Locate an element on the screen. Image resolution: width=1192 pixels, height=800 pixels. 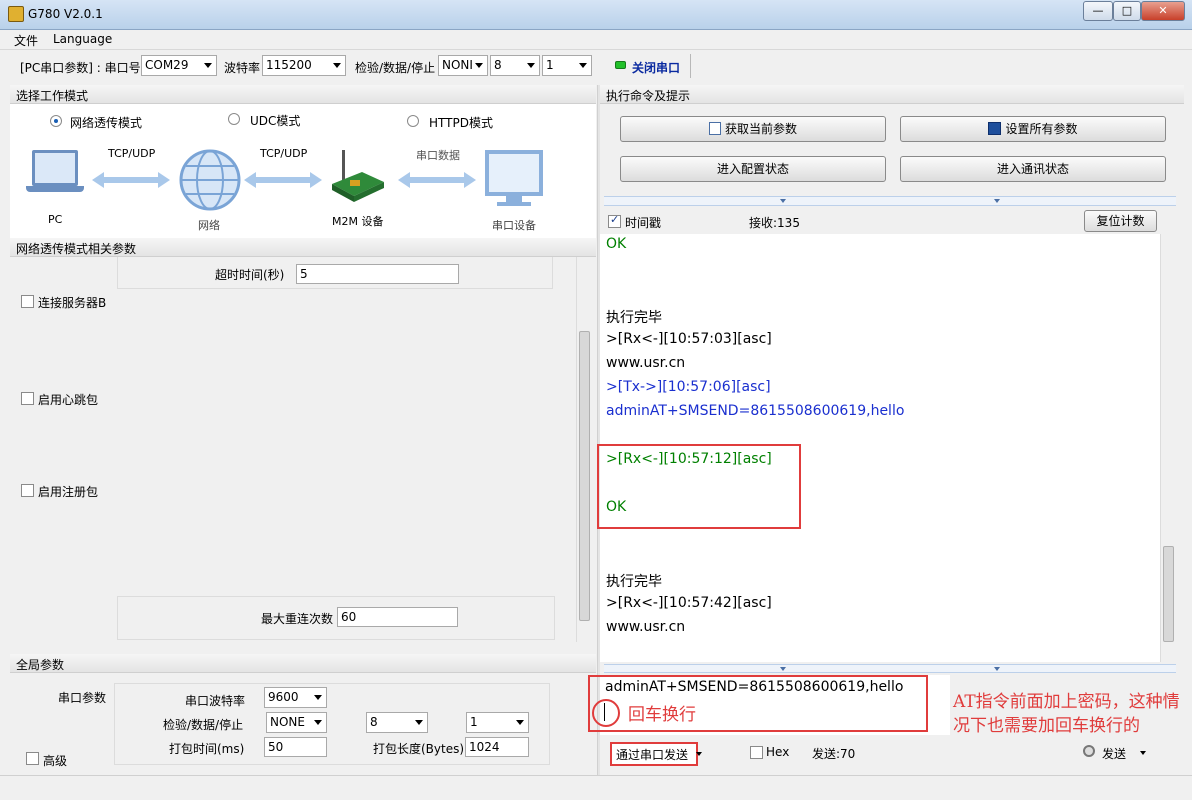
baud-label: 波特率 is located at coordinates (242, 68).